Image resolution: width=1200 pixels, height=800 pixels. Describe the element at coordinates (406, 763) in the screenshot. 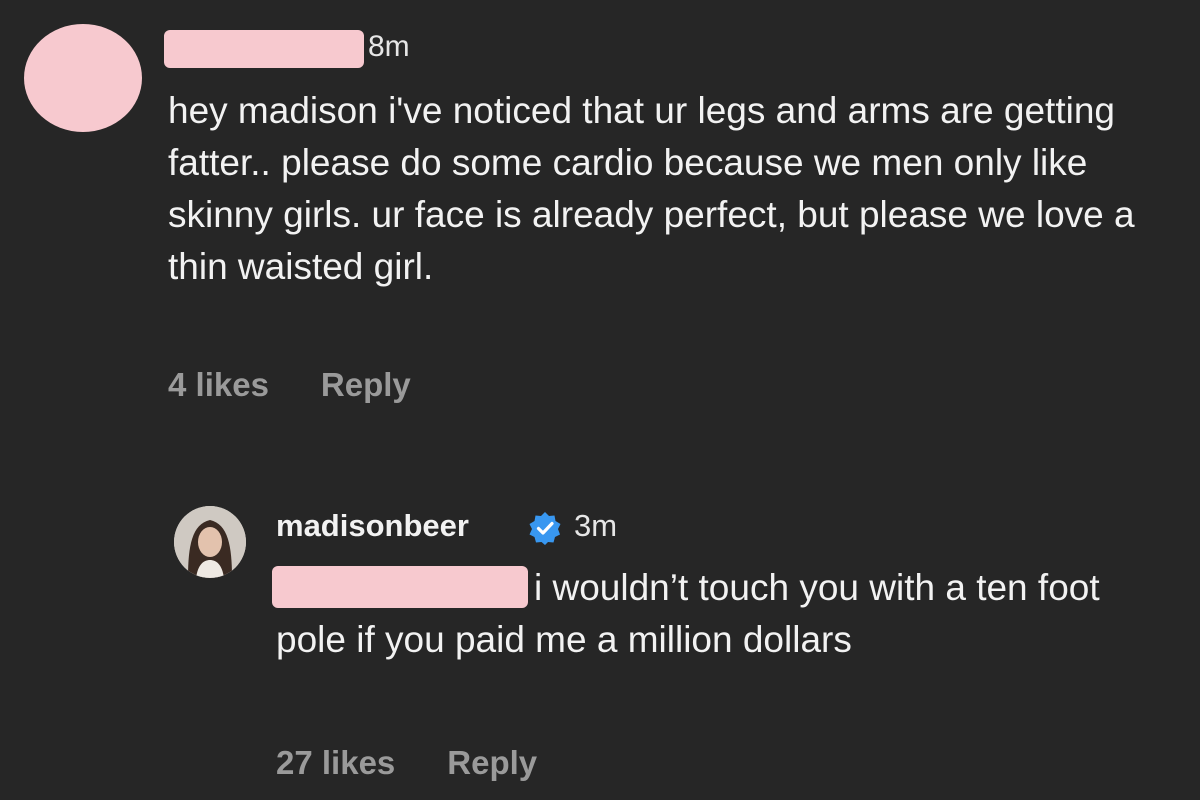

I see `comment-2-actions: 27 likes Reply` at that location.